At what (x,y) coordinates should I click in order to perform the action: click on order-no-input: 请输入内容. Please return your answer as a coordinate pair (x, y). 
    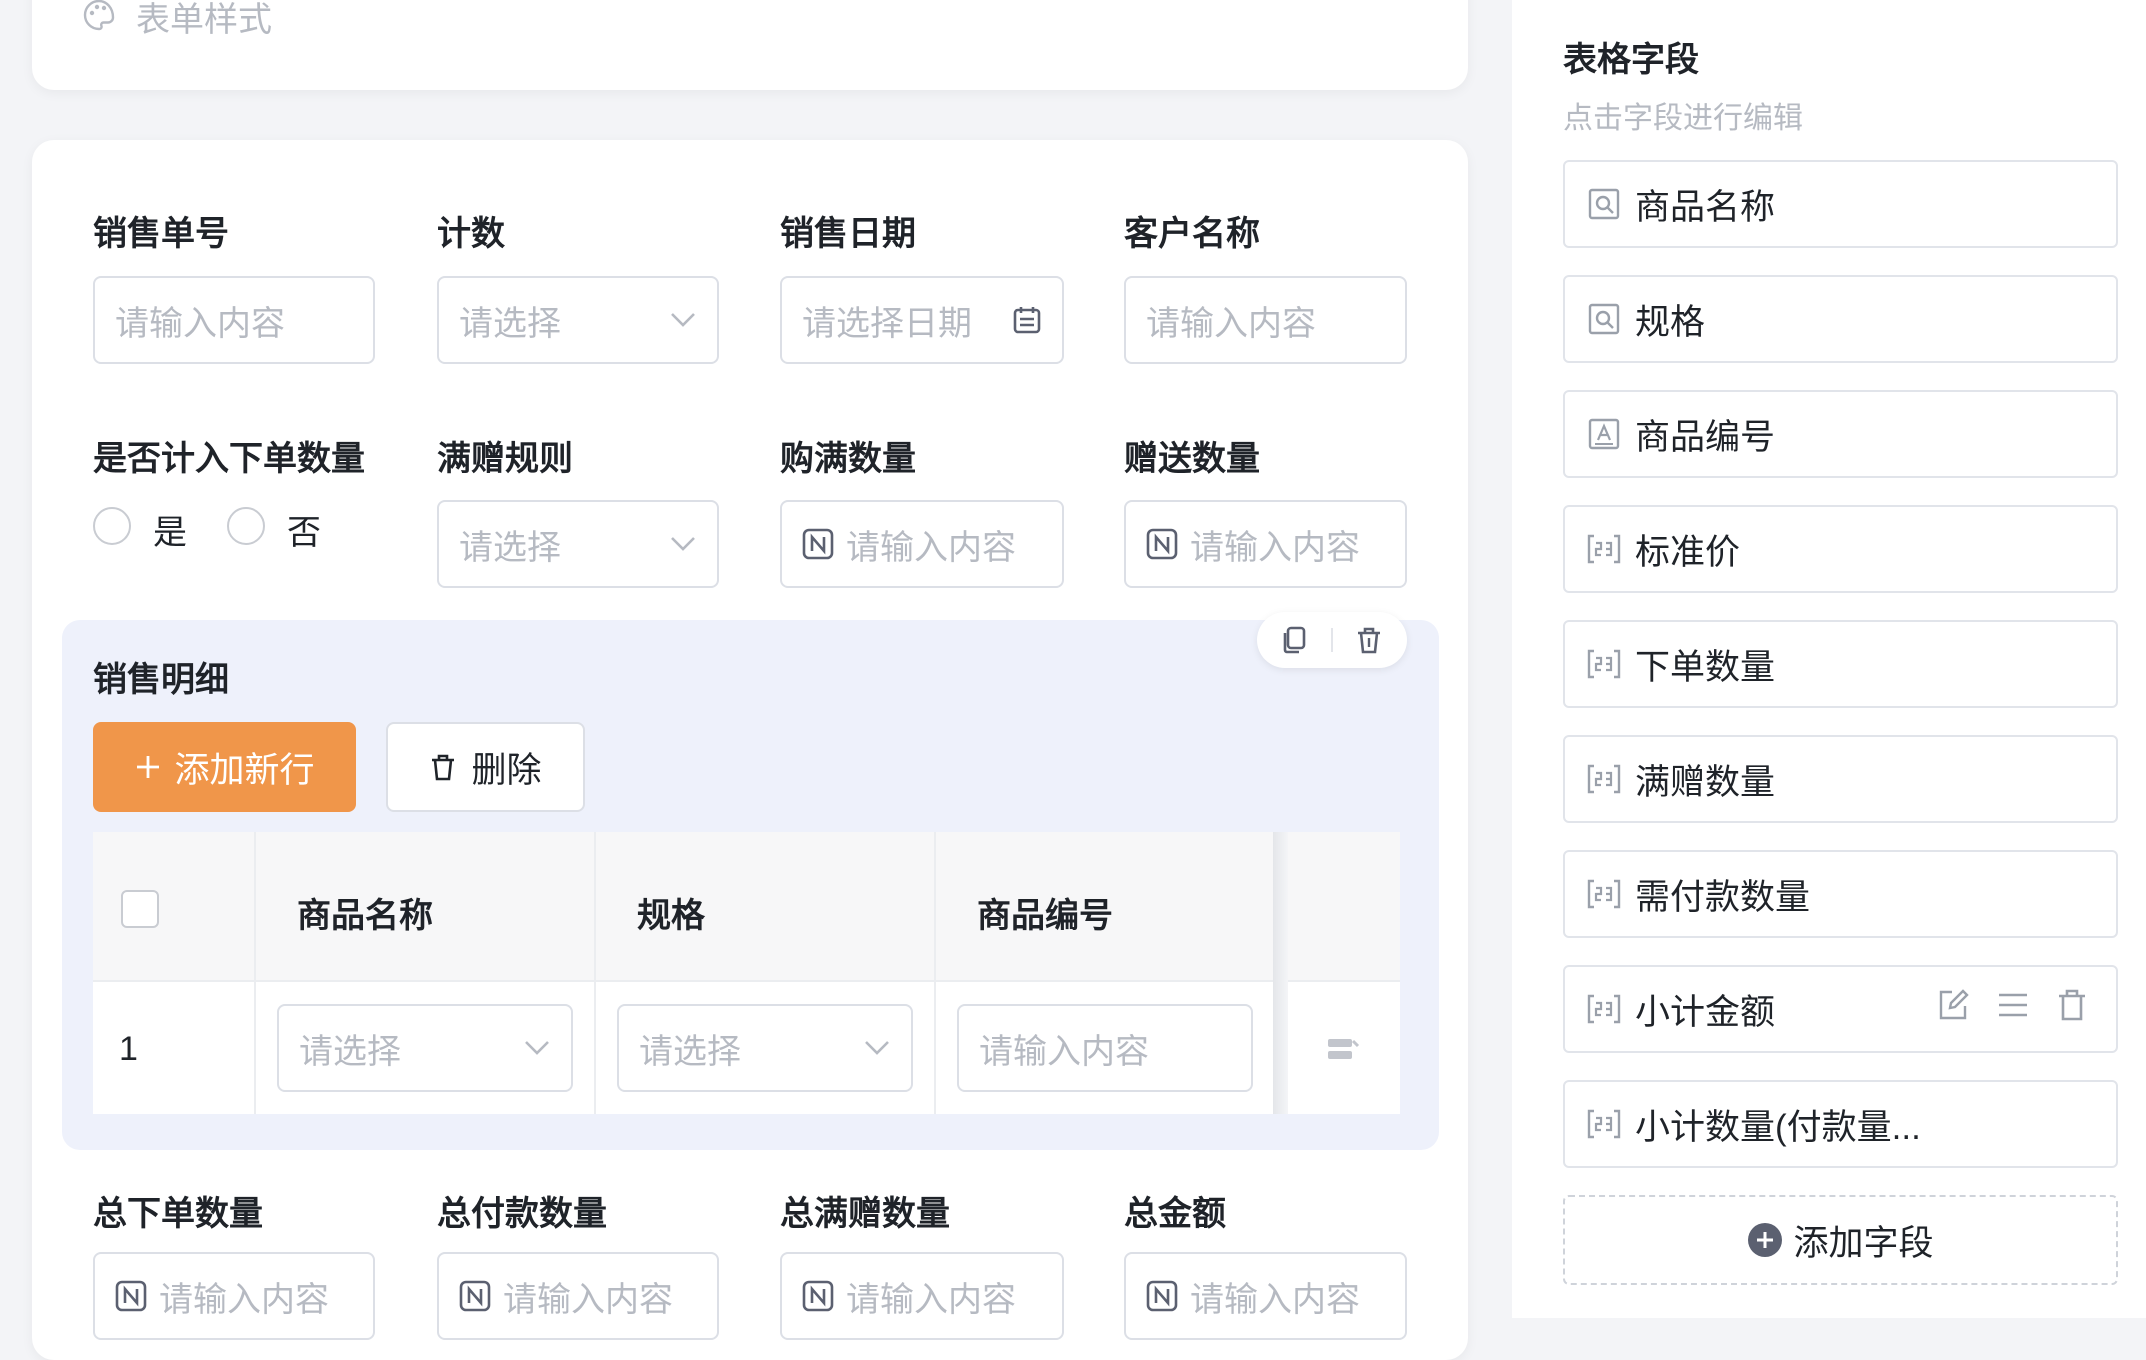
    Looking at the image, I should click on (234, 320).